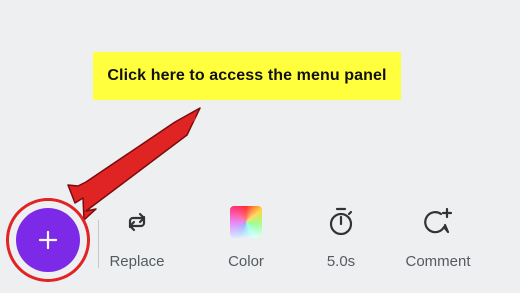 This screenshot has height=293, width=520. Describe the element at coordinates (341, 239) in the screenshot. I see `timing-button: 5.0s` at that location.